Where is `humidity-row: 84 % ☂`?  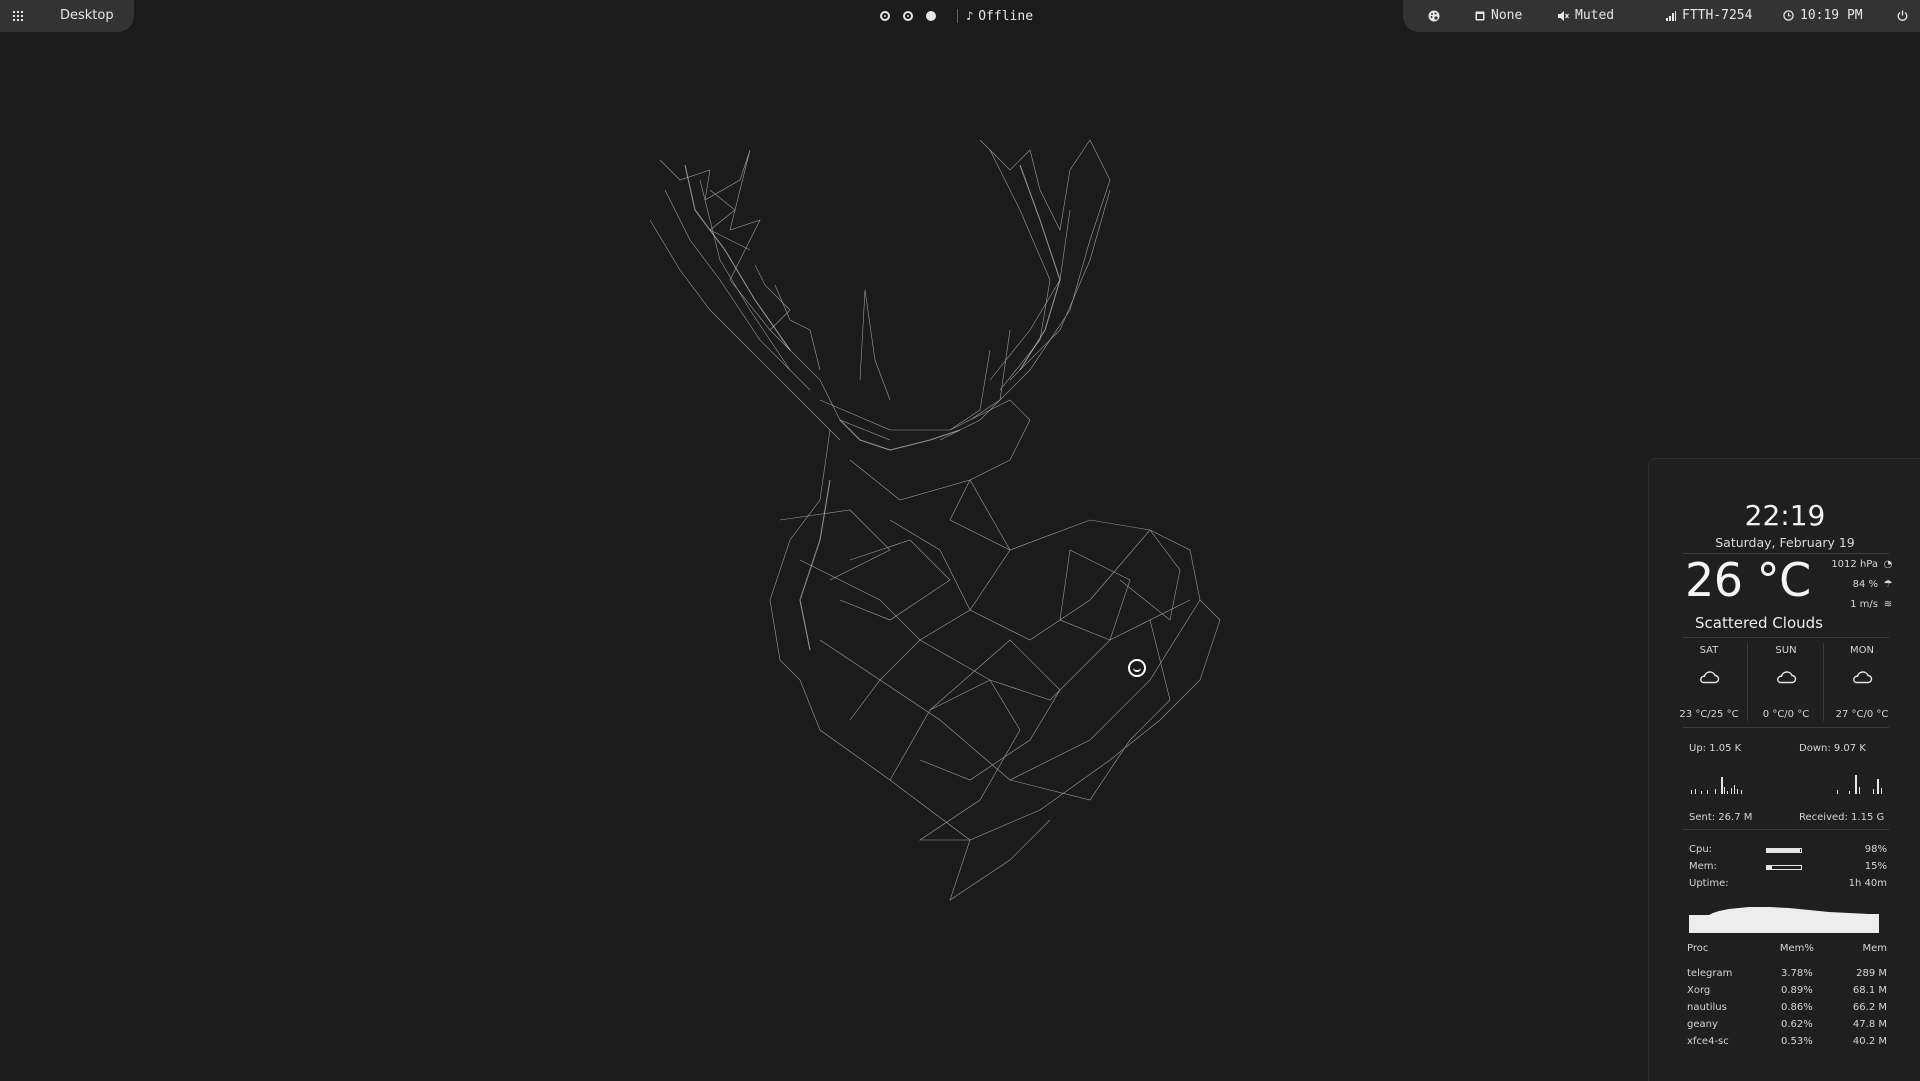
humidity-row: 84 % ☂ is located at coordinates (1873, 584).